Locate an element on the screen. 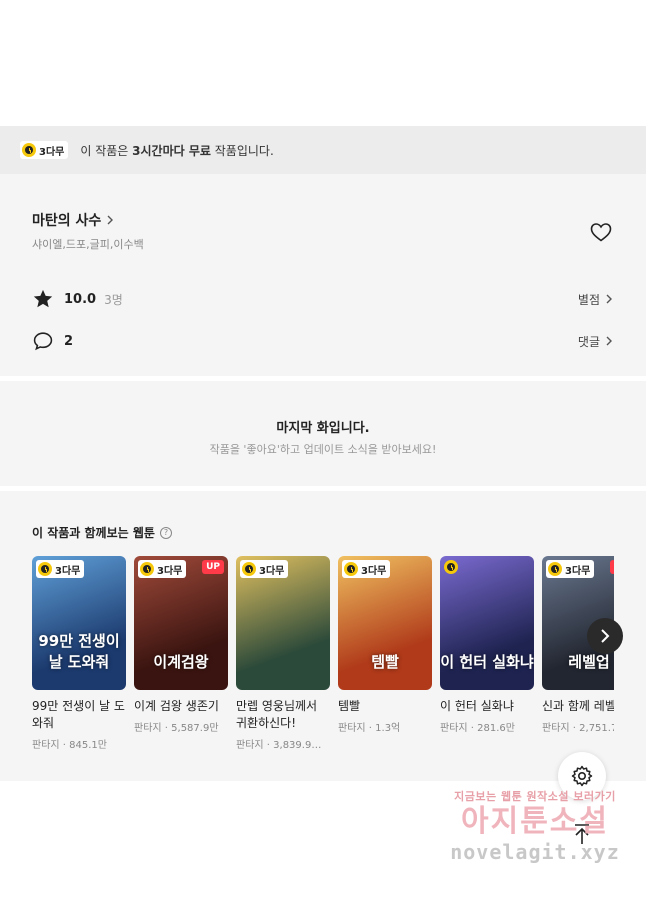  webtoon-meta: 판타지 · 2,751.7 is located at coordinates (578, 726).